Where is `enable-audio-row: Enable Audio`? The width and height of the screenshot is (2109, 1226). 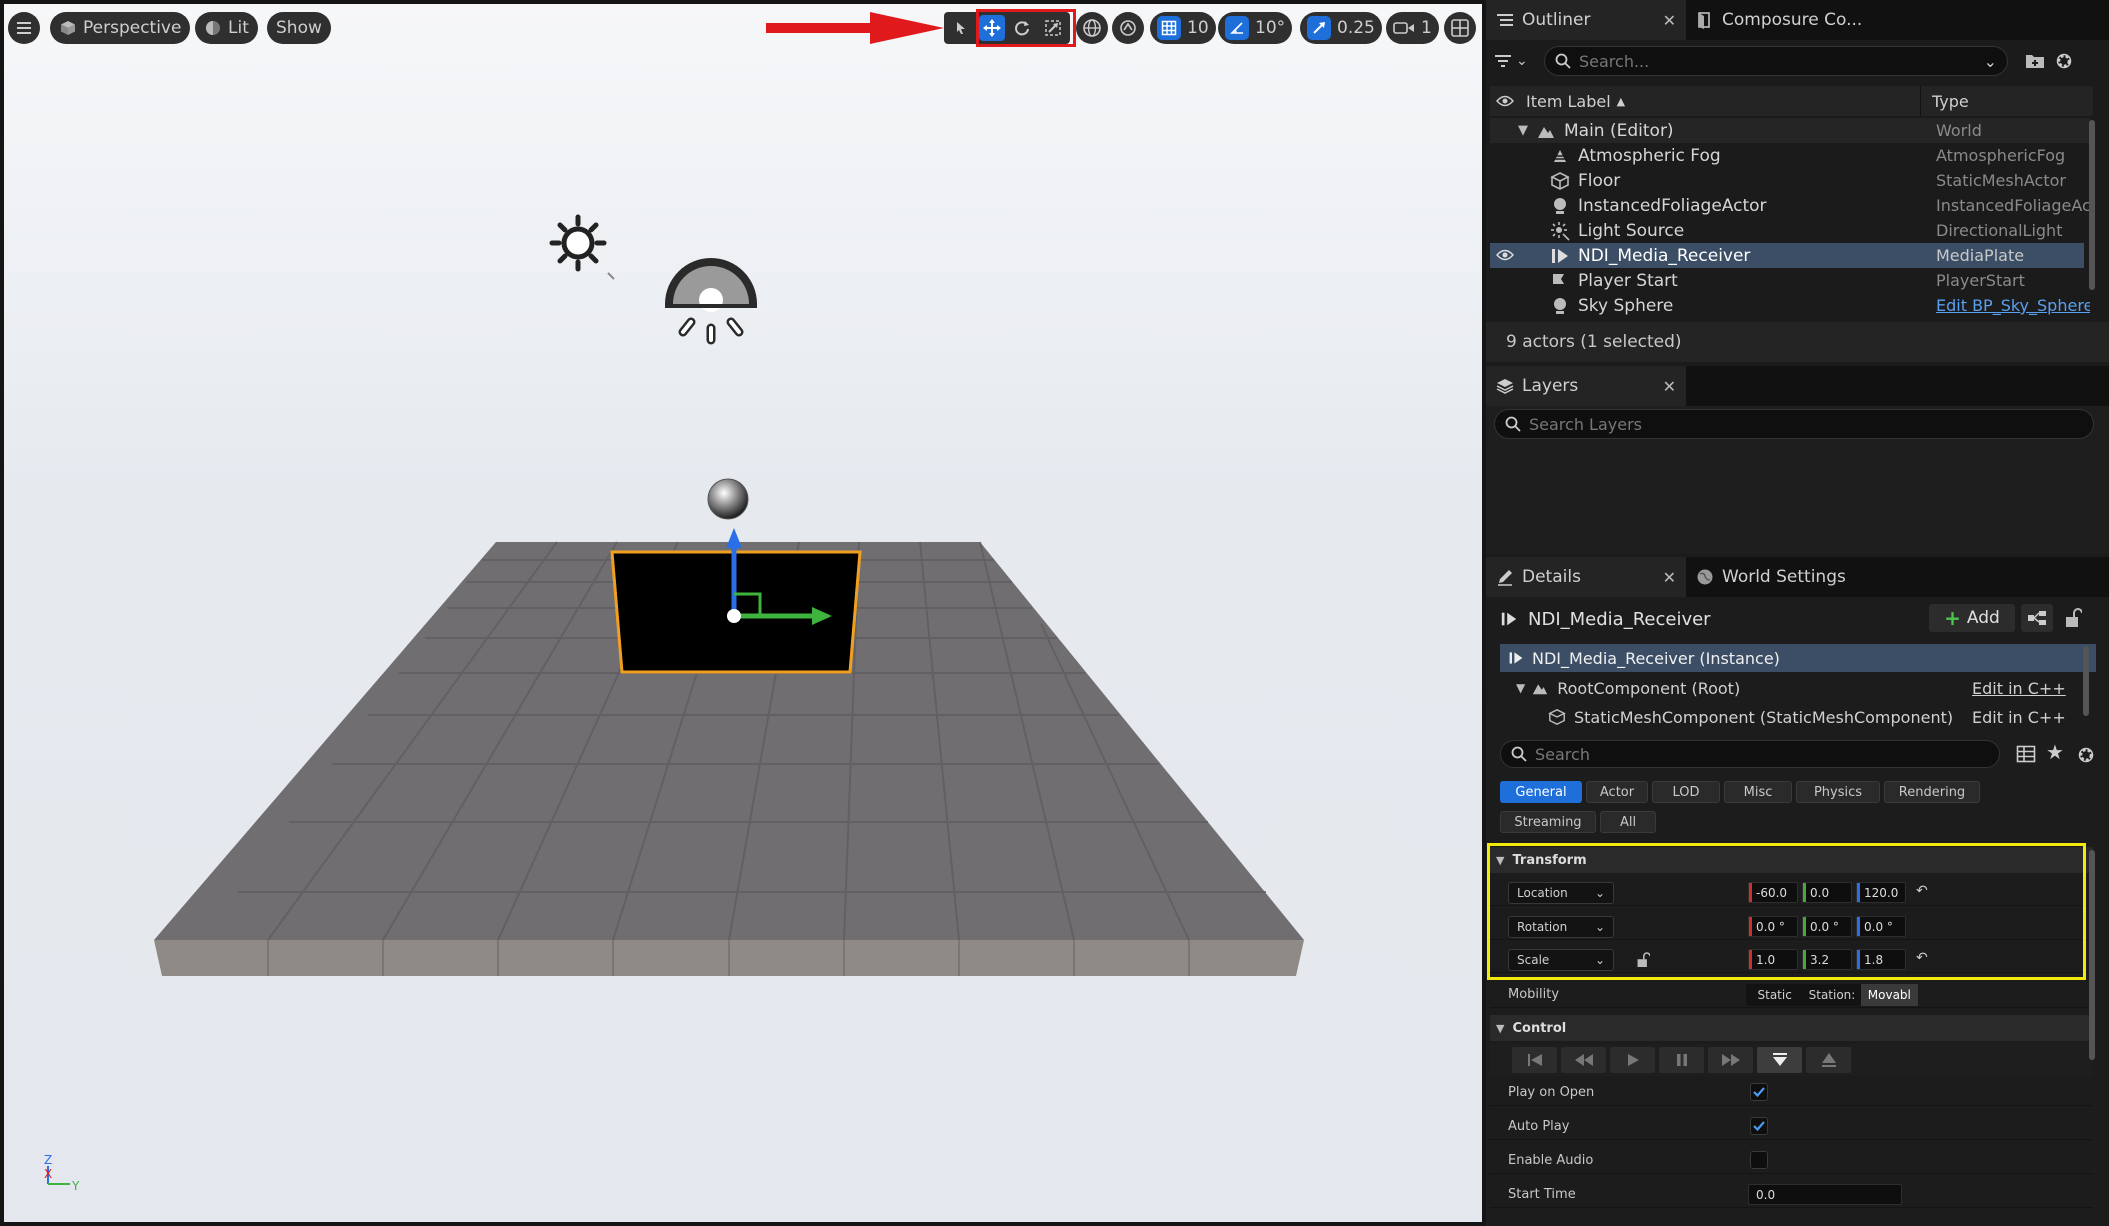
enable-audio-row: Enable Audio is located at coordinates (1791, 1161).